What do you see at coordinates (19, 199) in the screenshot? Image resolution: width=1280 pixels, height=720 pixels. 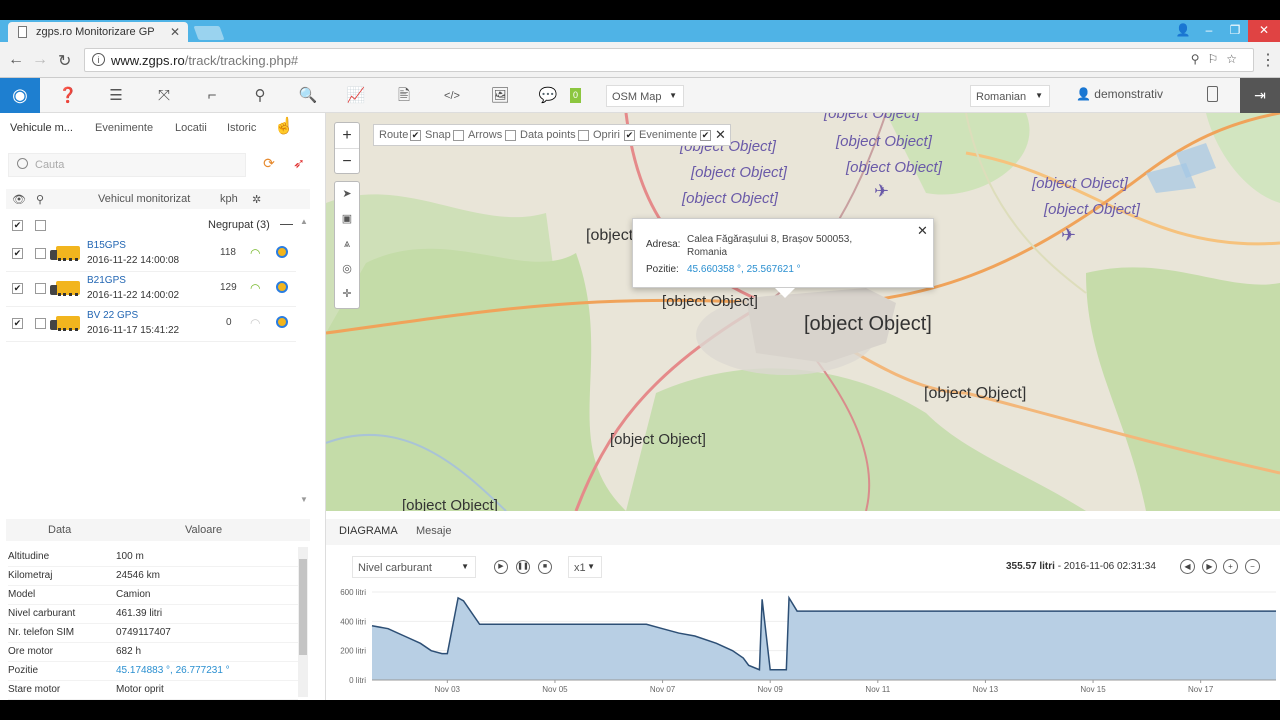 I see `eye-icon: 👁` at bounding box center [19, 199].